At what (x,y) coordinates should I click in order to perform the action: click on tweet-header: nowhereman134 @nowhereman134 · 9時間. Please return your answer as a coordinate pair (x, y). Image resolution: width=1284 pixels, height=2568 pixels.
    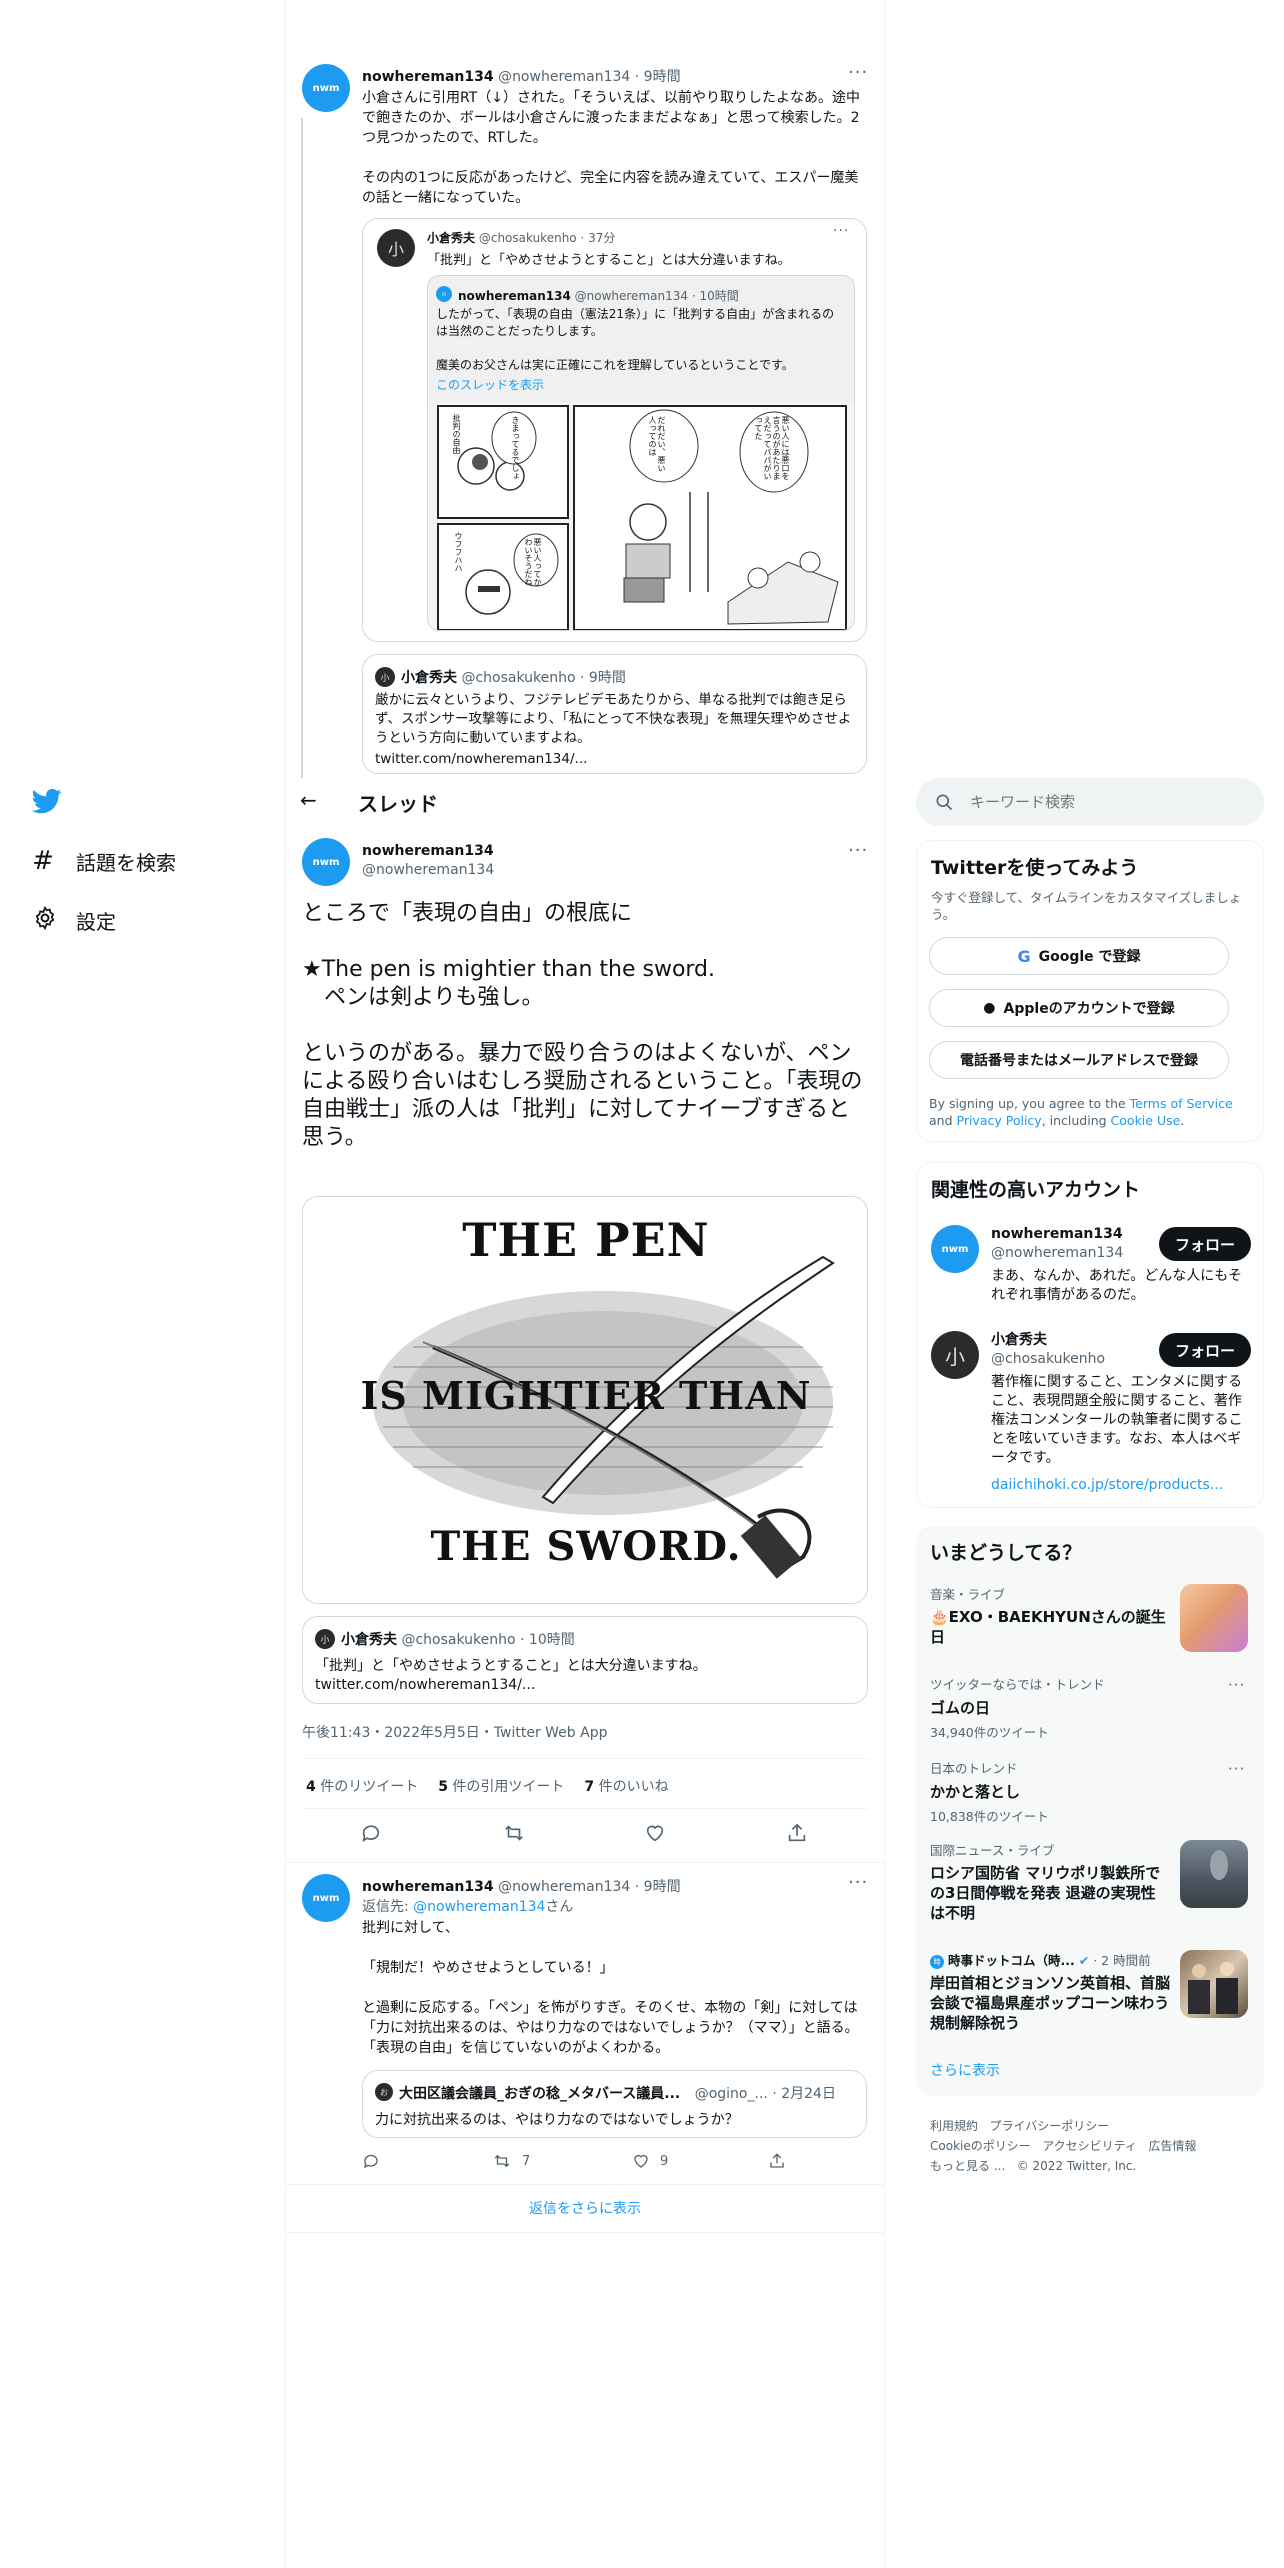
    Looking at the image, I should click on (521, 77).